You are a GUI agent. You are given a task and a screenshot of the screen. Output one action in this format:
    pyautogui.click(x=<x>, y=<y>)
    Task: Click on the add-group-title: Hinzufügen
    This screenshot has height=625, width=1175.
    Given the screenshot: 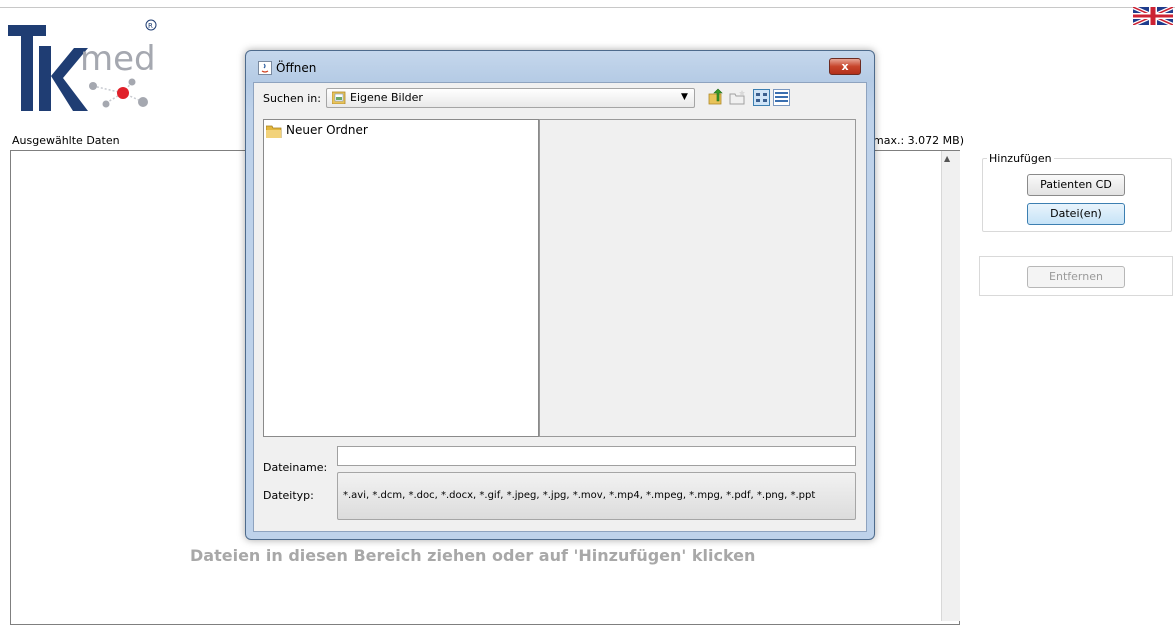 What is the action you would take?
    pyautogui.click(x=1020, y=158)
    